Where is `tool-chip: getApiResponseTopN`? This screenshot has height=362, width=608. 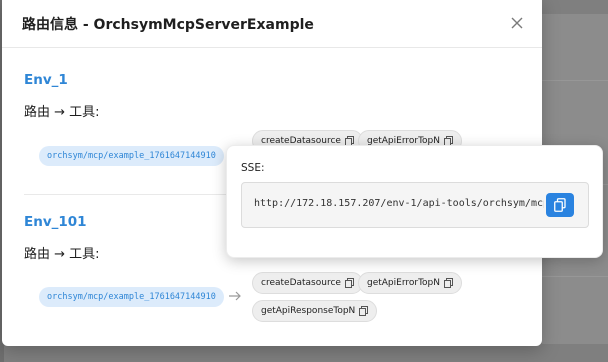
tool-chip: getApiResponseTopN is located at coordinates (315, 311).